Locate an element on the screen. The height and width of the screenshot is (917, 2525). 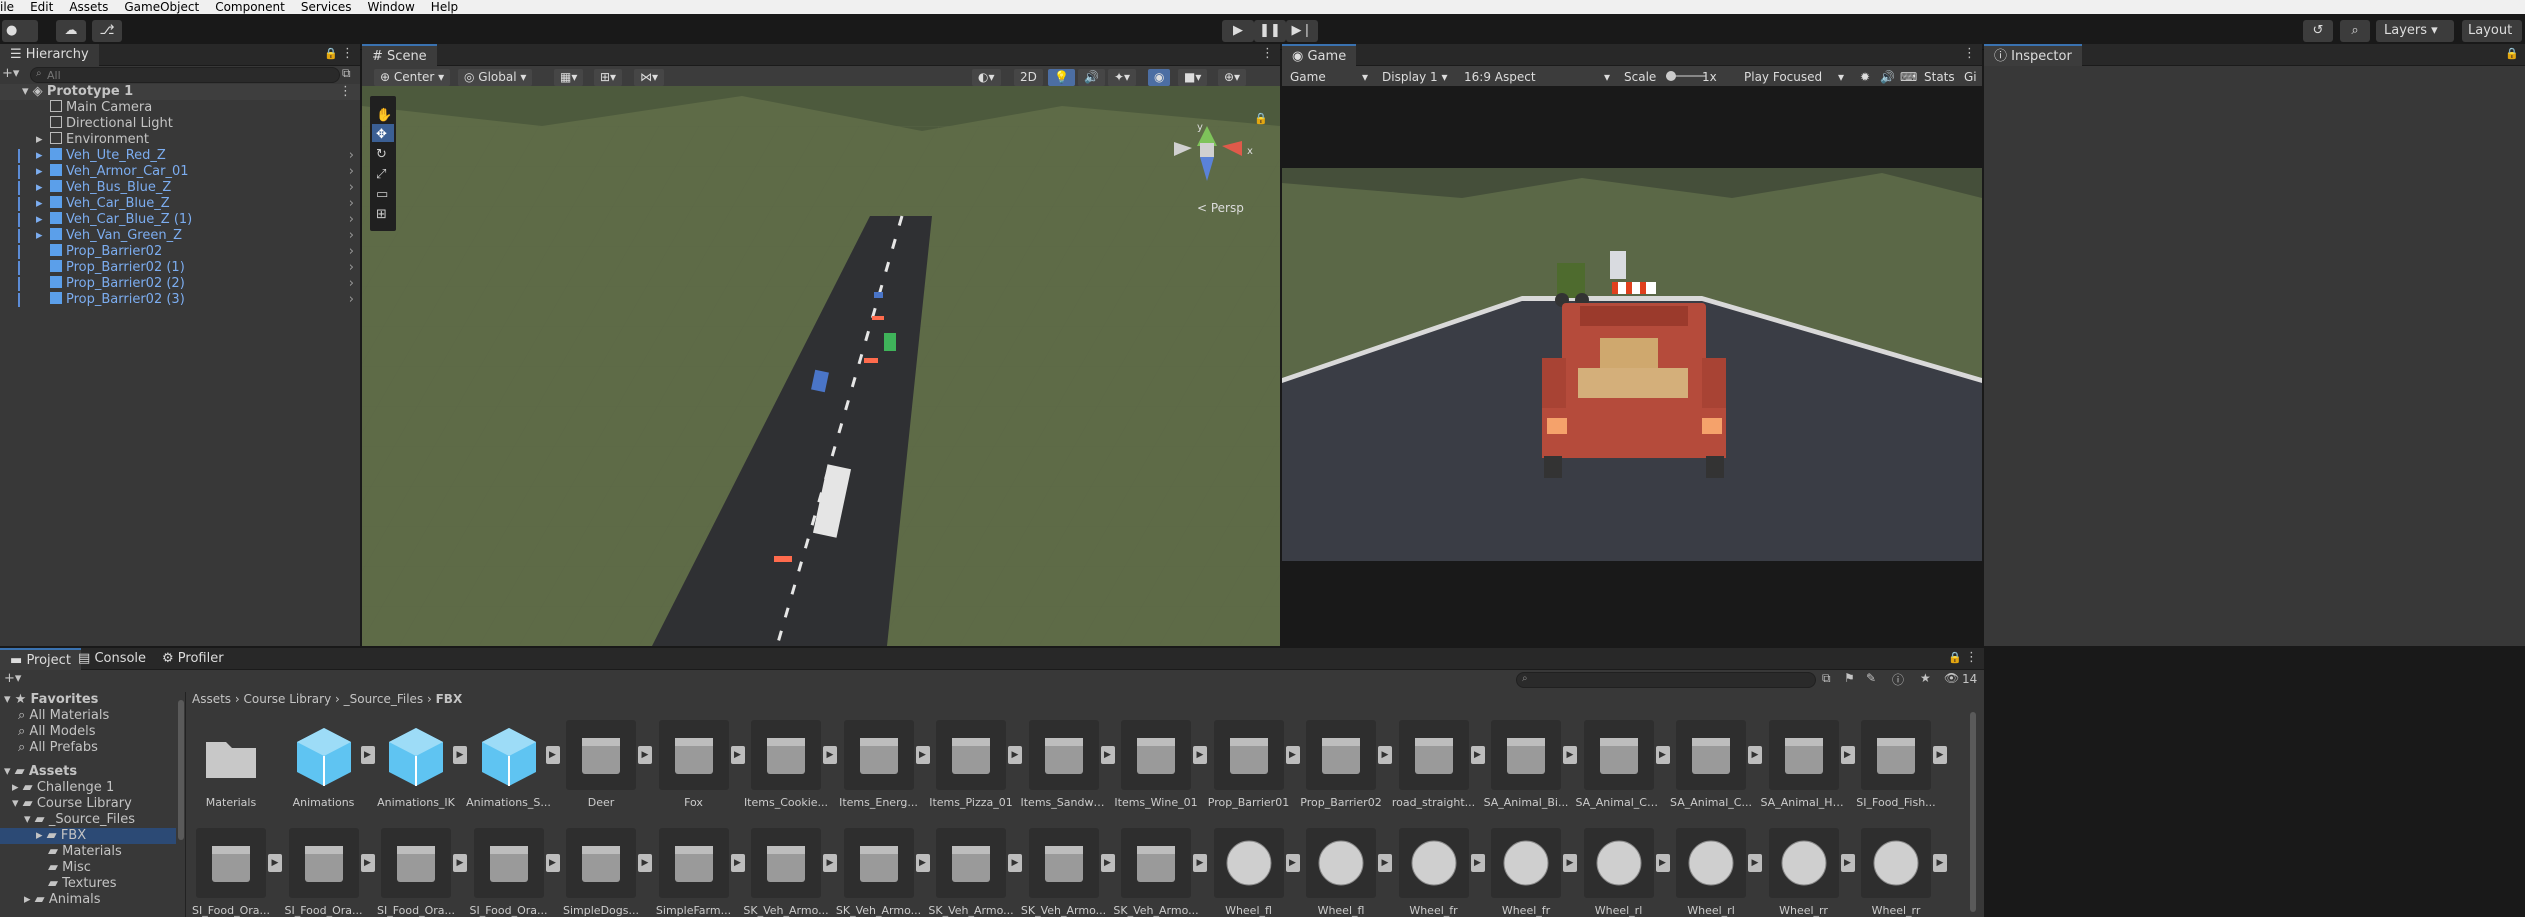
step-button: ▶❘ is located at coordinates (1302, 31).